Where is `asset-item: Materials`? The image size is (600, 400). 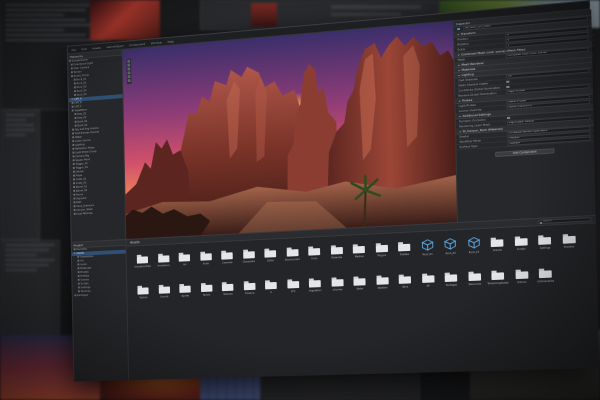
asset-item: Materials is located at coordinates (336, 255).